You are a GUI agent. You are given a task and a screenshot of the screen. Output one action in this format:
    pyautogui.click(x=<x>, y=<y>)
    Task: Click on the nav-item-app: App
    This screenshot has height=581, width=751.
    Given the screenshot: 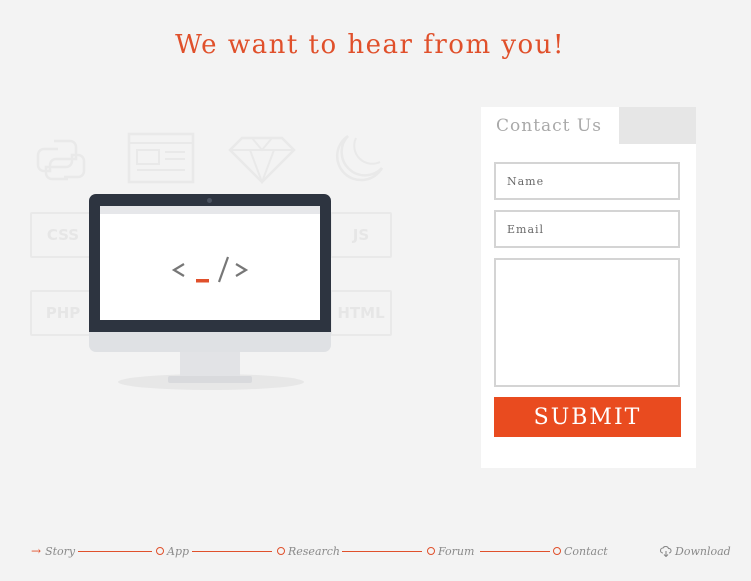 What is the action you would take?
    pyautogui.click(x=172, y=551)
    